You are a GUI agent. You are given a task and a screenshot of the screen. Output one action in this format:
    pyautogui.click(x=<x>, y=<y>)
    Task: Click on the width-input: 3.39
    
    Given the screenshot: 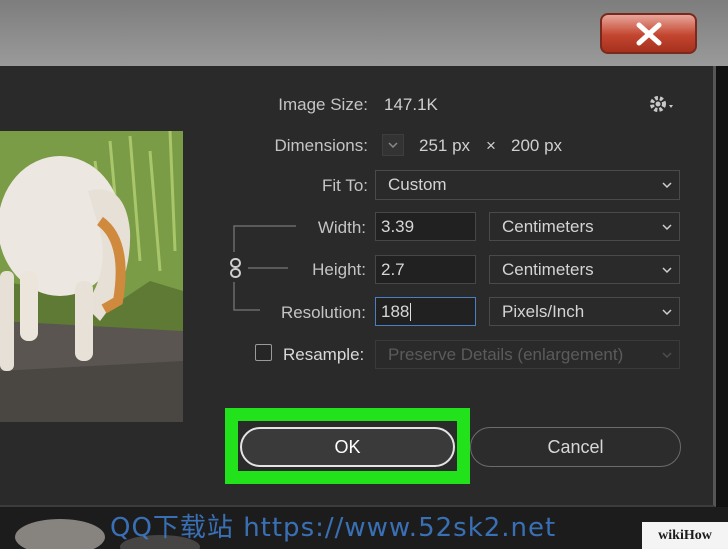 What is the action you would take?
    pyautogui.click(x=425, y=226)
    